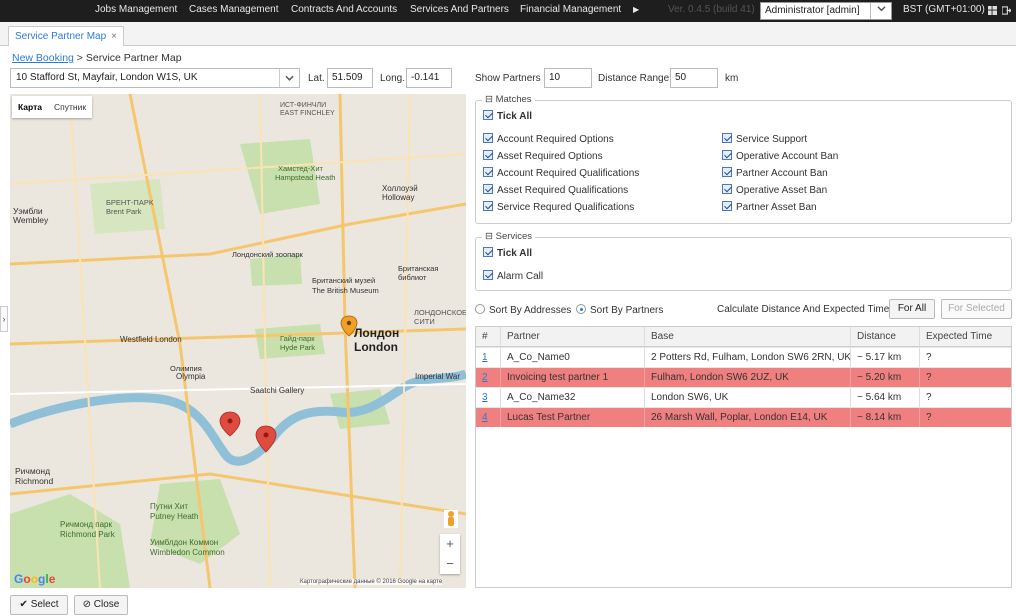 The width and height of the screenshot is (1016, 616). Describe the element at coordinates (636, 11) in the screenshot. I see `nav-more-arrow-icon: ▶` at that location.